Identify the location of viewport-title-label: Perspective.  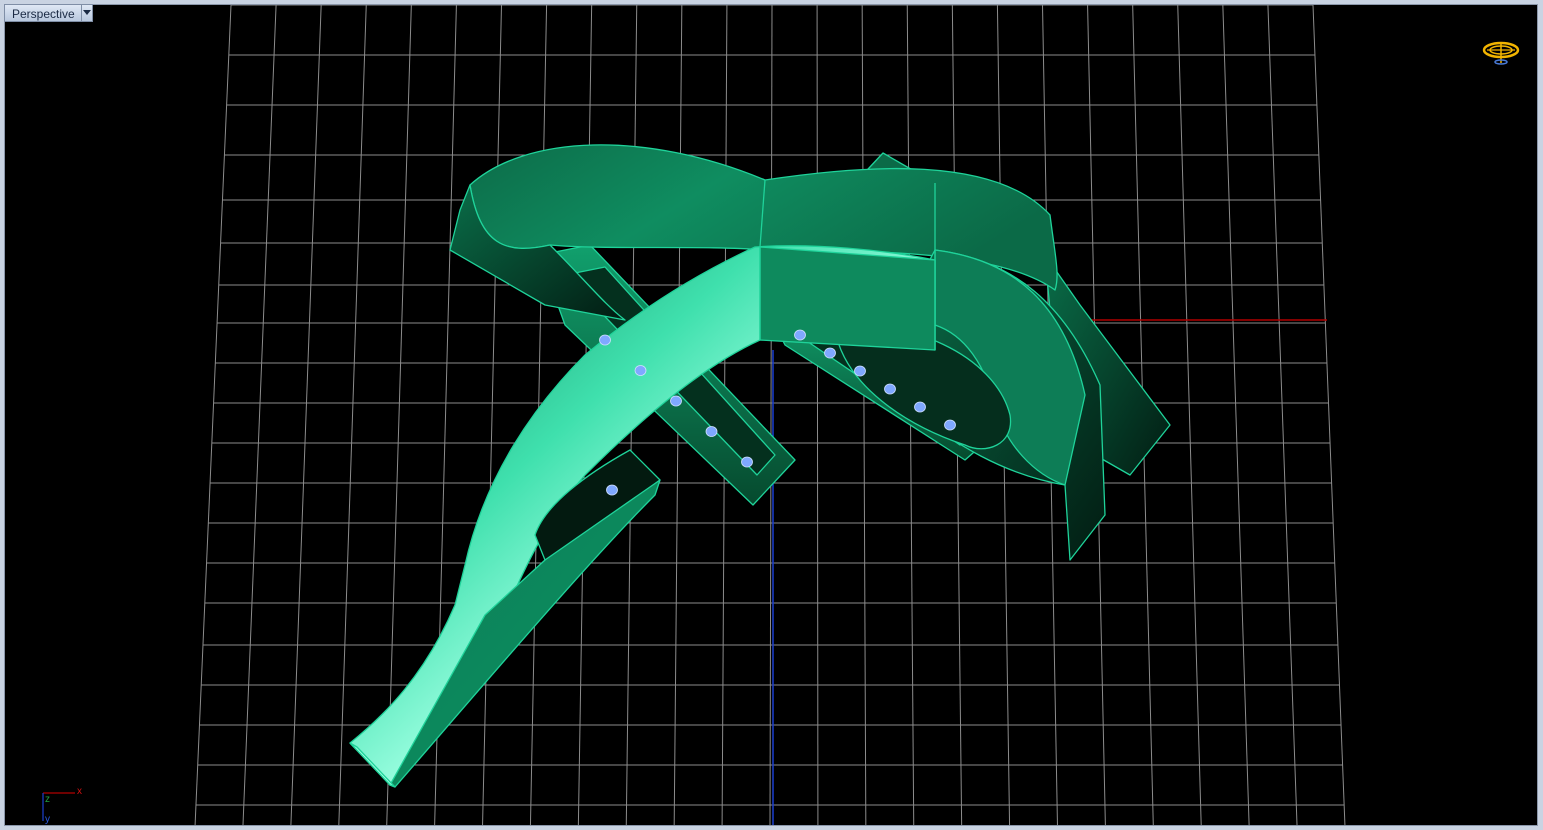
(42, 13).